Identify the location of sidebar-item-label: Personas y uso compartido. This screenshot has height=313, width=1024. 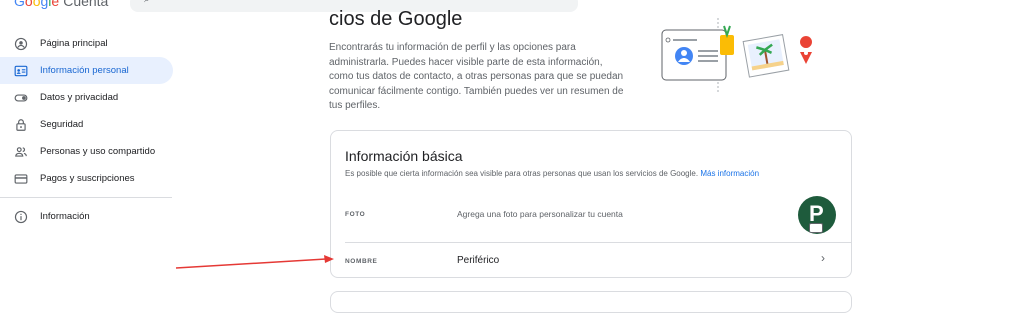
(98, 151).